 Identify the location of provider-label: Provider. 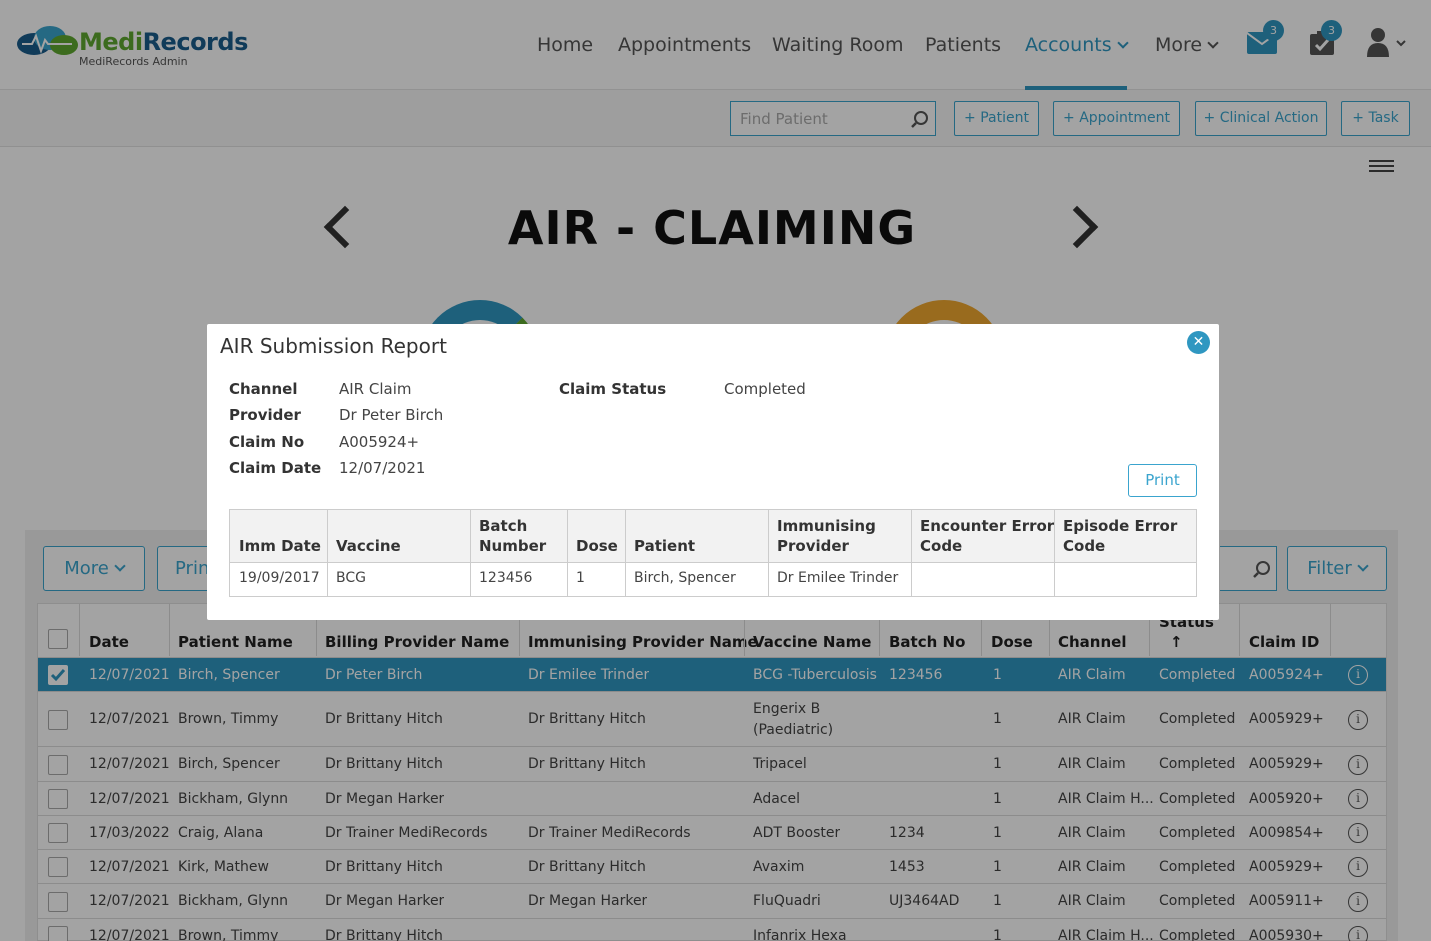
(265, 415).